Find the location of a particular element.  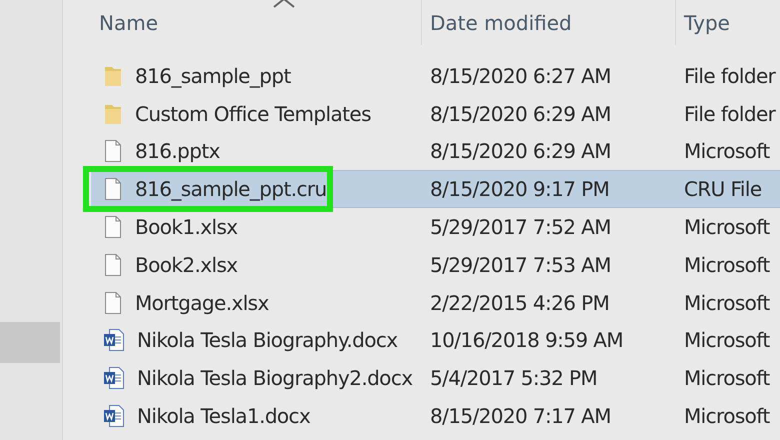

file-name: 816.pptx is located at coordinates (177, 151).